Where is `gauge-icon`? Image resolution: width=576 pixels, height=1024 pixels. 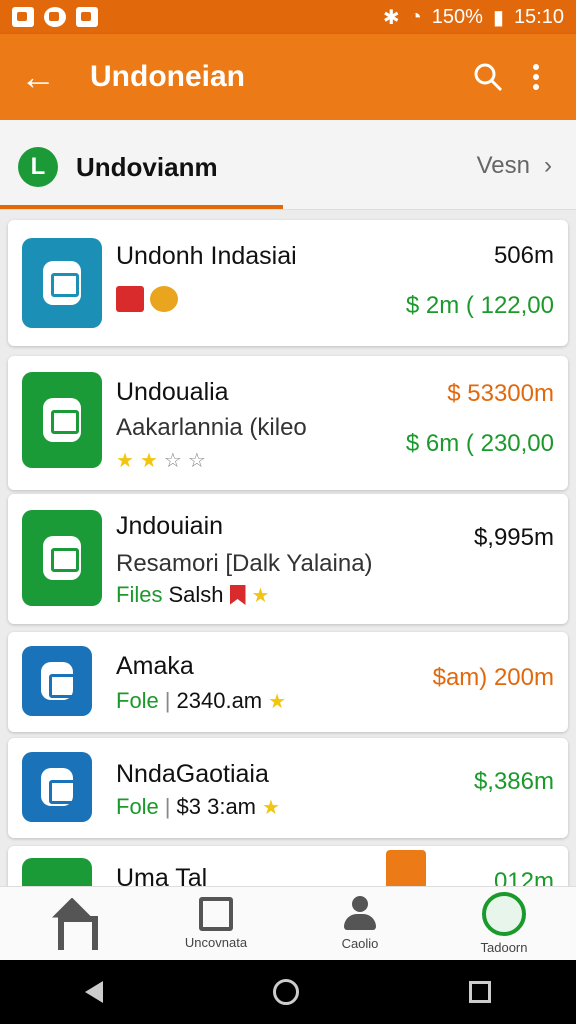
gauge-icon is located at coordinates (504, 914).